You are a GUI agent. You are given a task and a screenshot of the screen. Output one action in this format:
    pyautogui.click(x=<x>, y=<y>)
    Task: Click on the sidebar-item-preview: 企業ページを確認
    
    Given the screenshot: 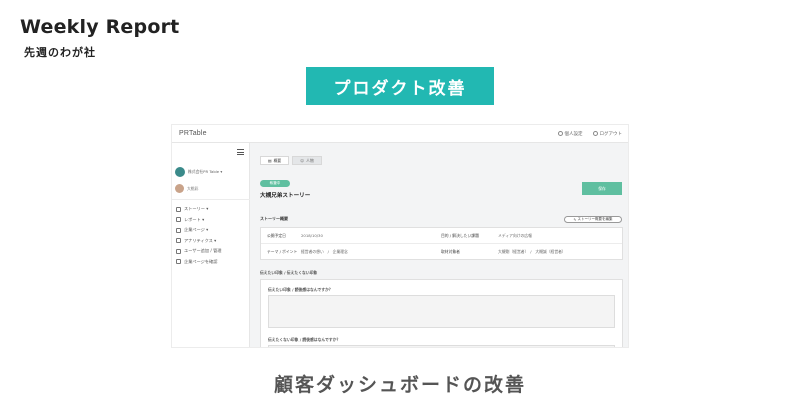 What is the action you would take?
    pyautogui.click(x=199, y=262)
    